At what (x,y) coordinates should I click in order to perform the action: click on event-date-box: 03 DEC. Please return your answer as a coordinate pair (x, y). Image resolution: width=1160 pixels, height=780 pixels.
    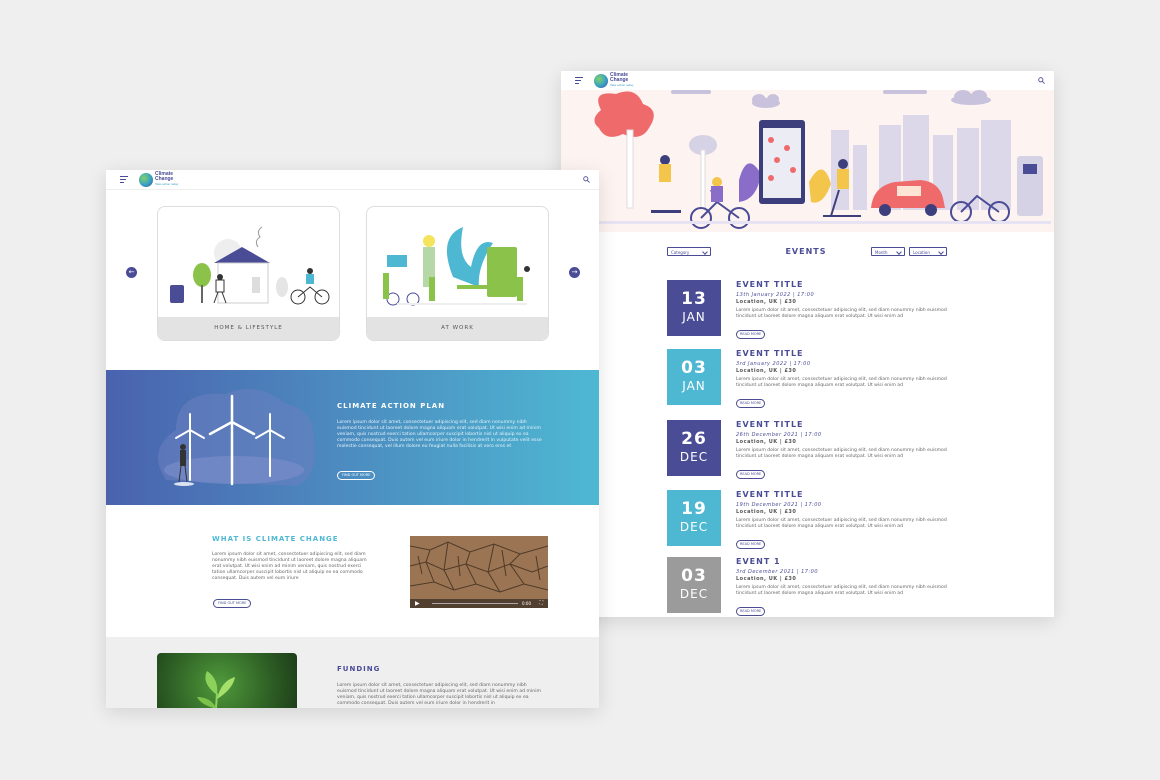
    Looking at the image, I should click on (694, 585).